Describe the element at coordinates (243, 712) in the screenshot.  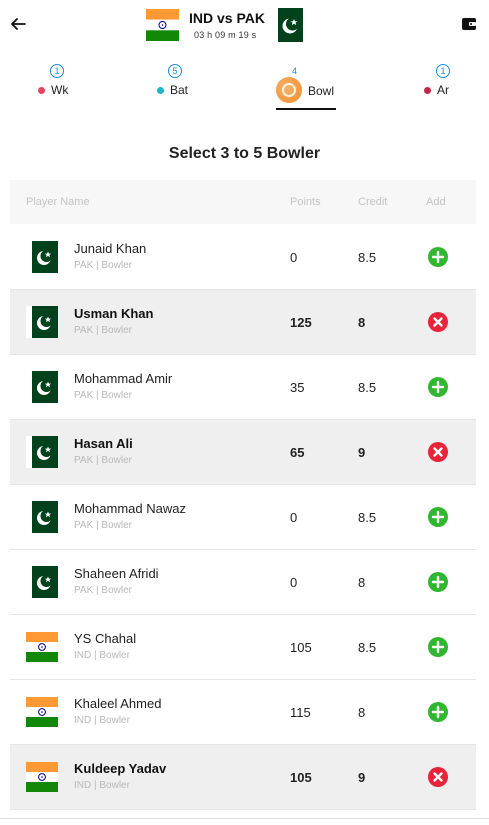
I see `table-row: Khaleel Ahmed IND | Bowler 115 8` at that location.